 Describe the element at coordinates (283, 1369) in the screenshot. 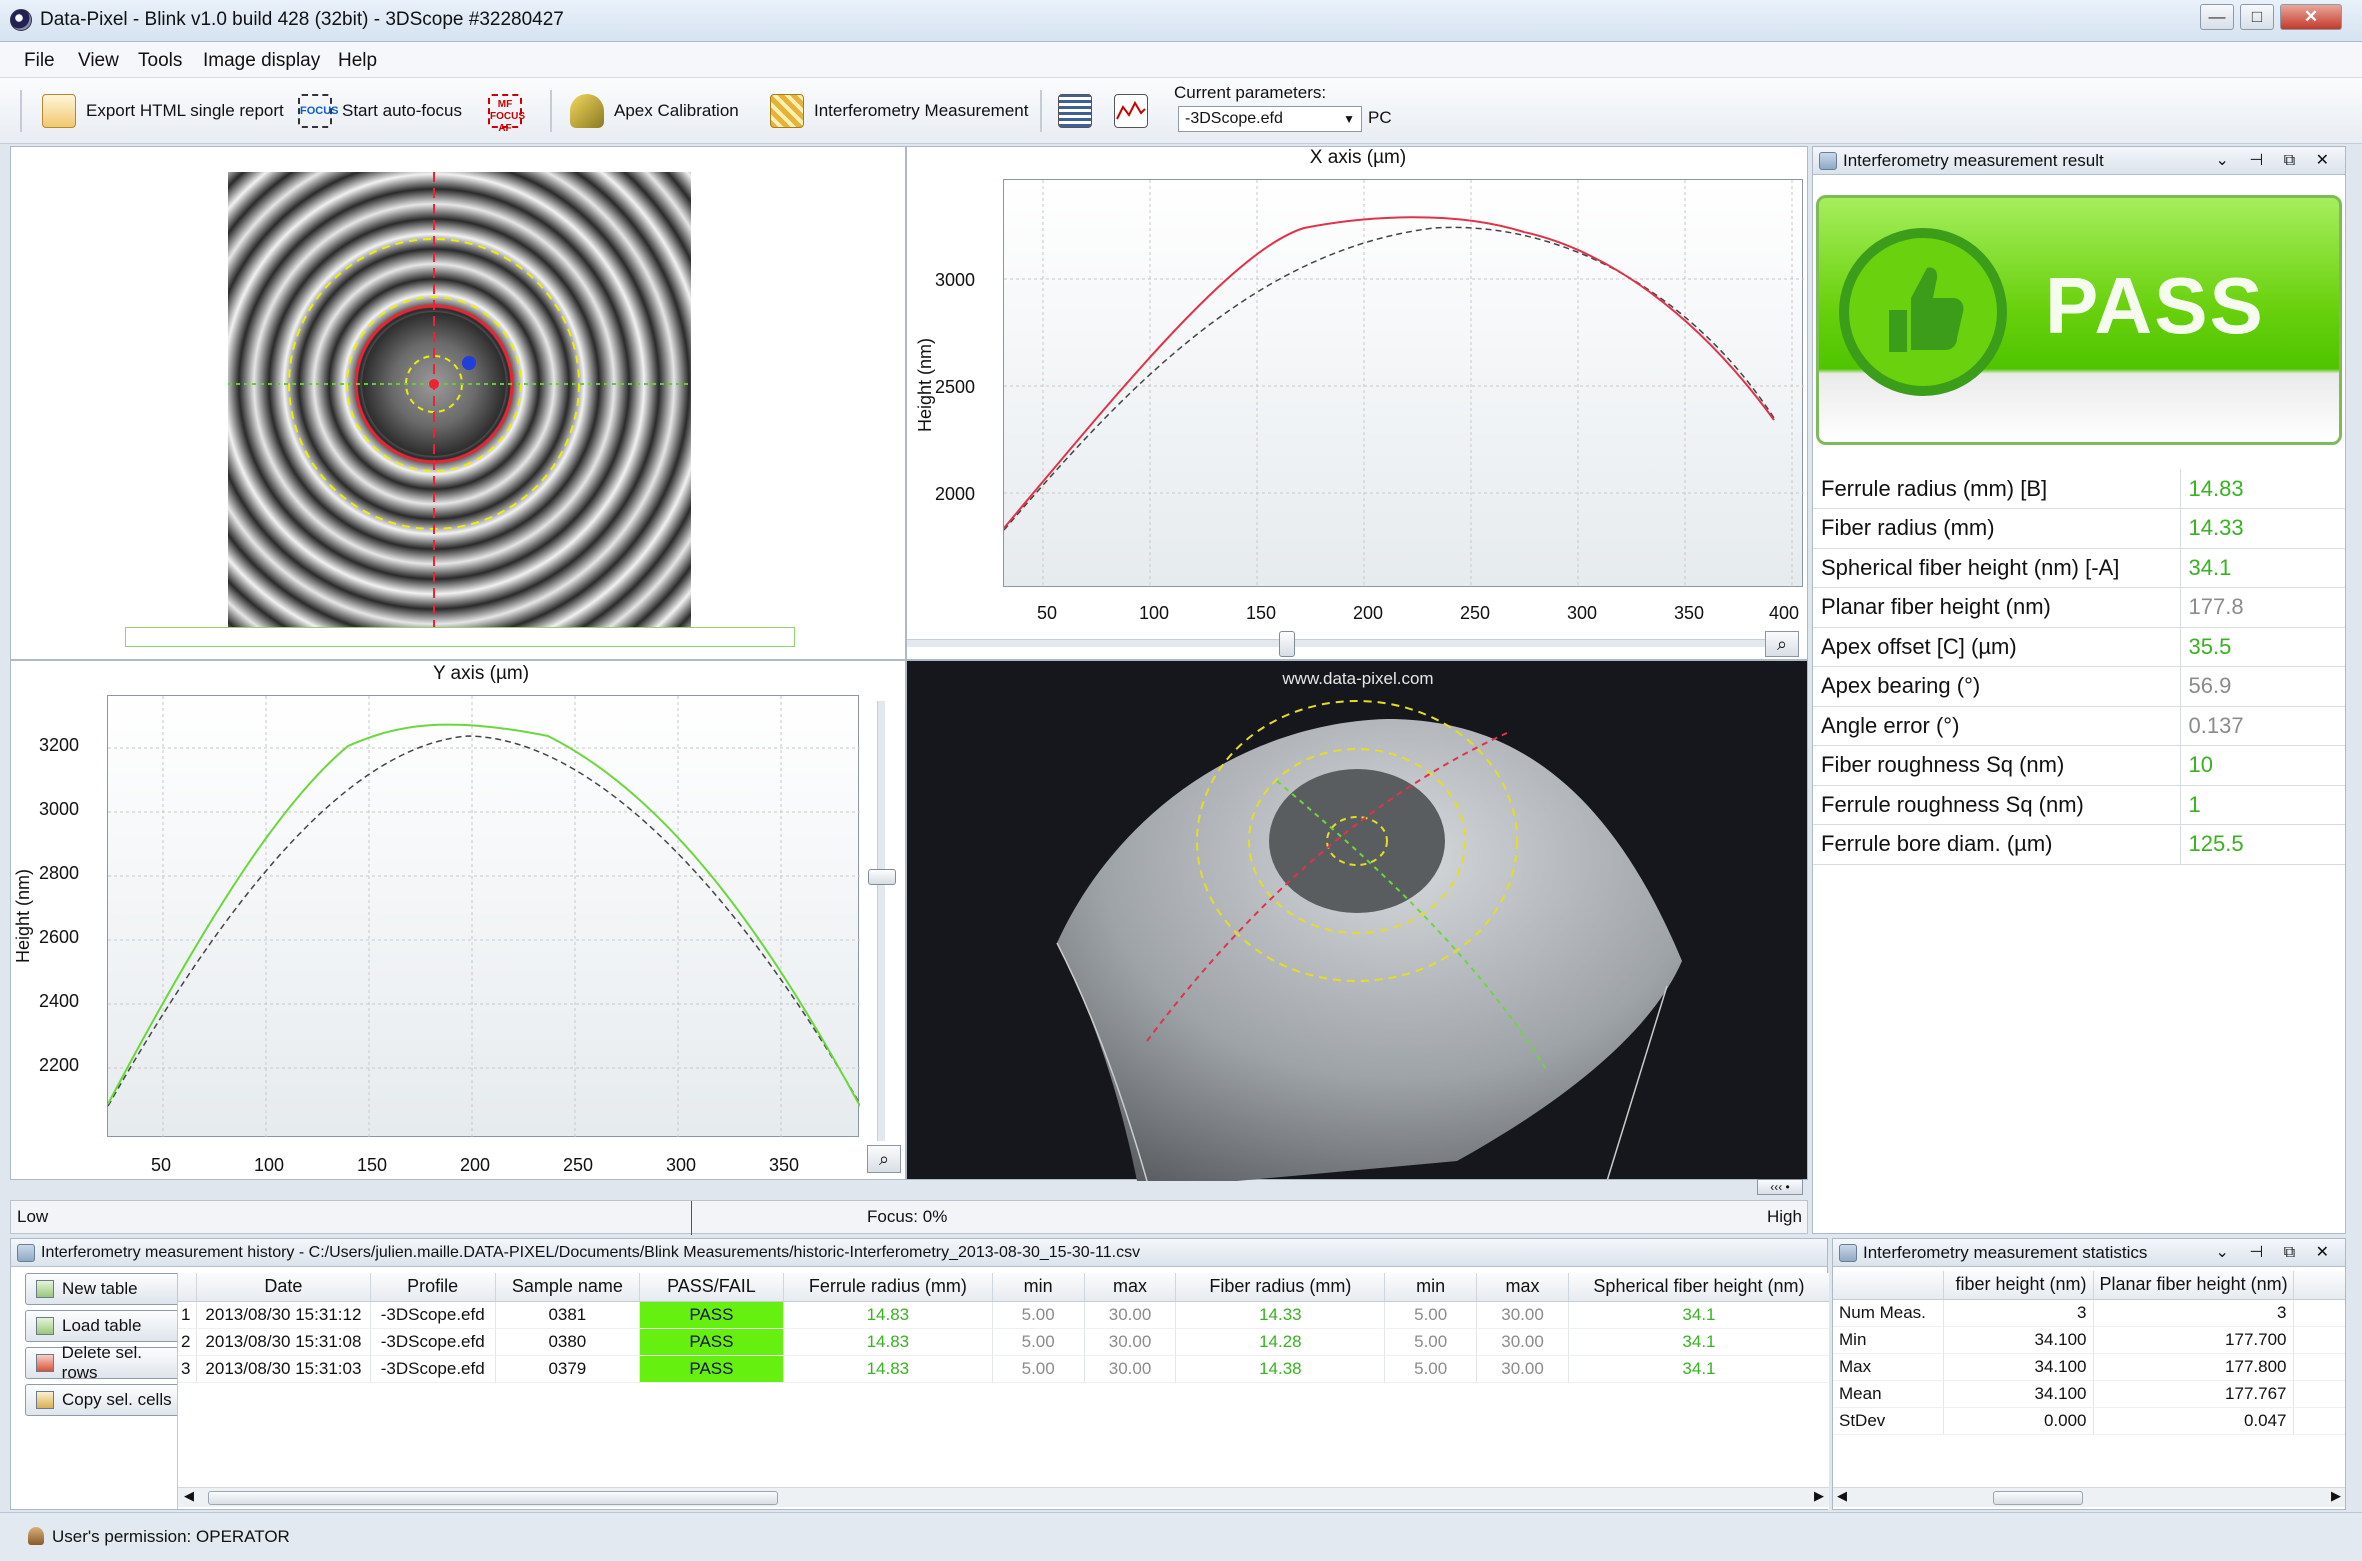

I see `table-cell: 2013/08/30 15:31:03` at that location.